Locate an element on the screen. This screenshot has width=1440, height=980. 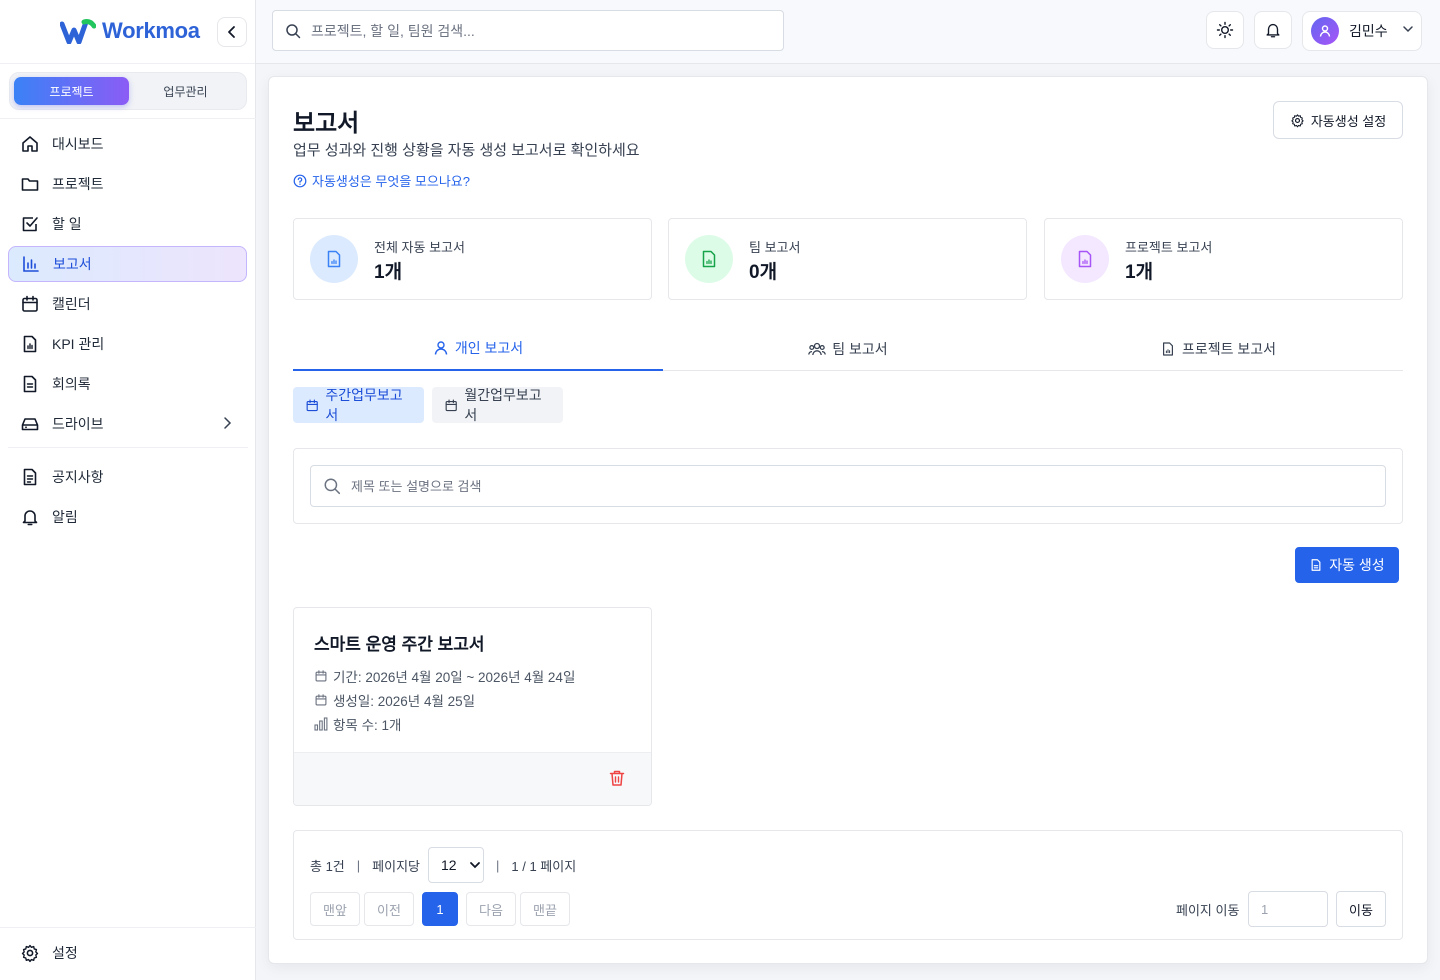
notice-icon is located at coordinates (30, 477).